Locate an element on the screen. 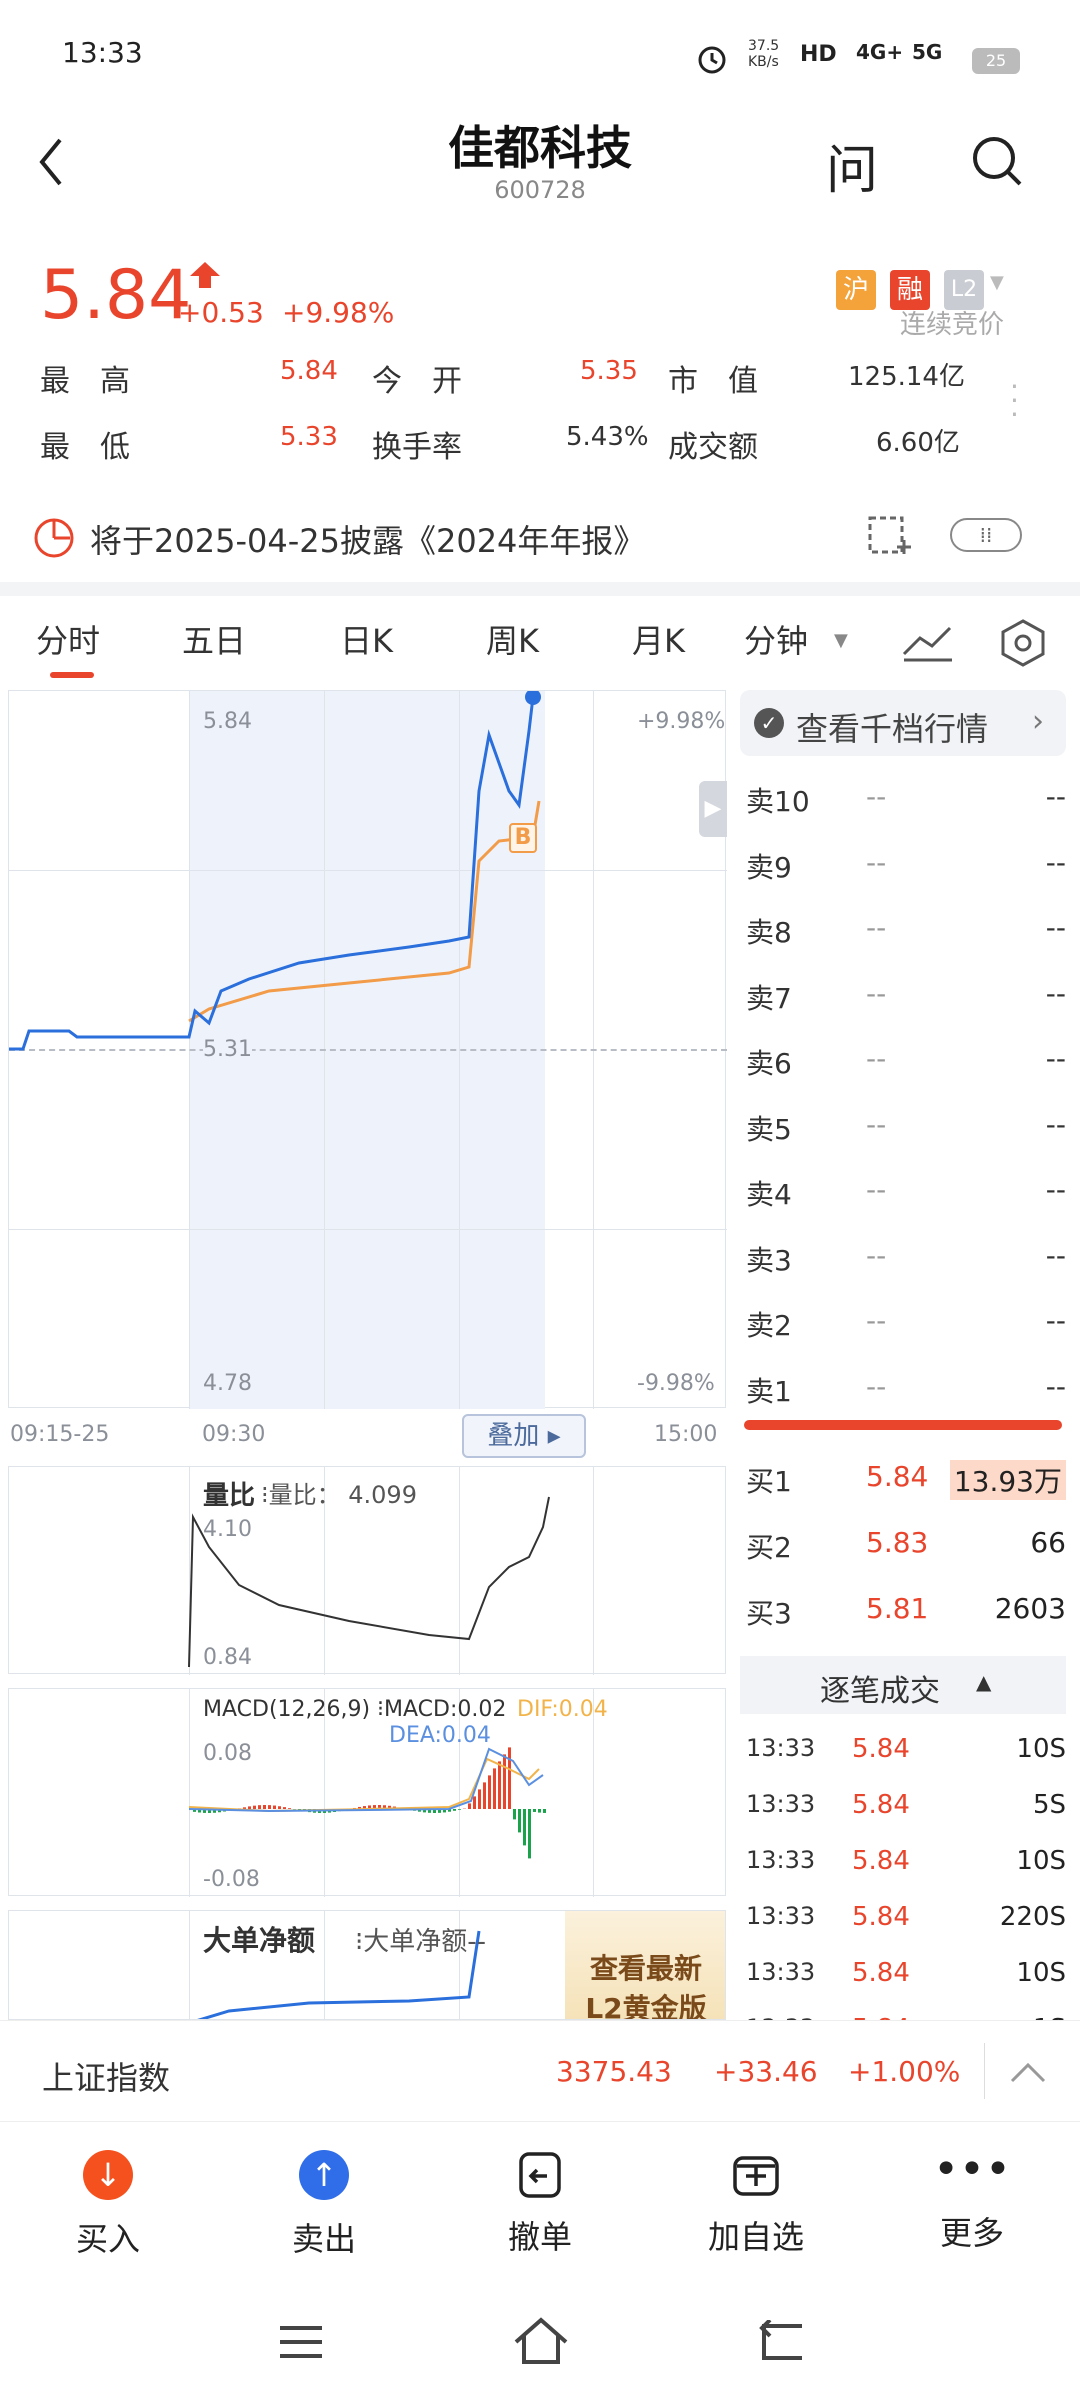  mcap-value: 125.14亿 is located at coordinates (906, 377).